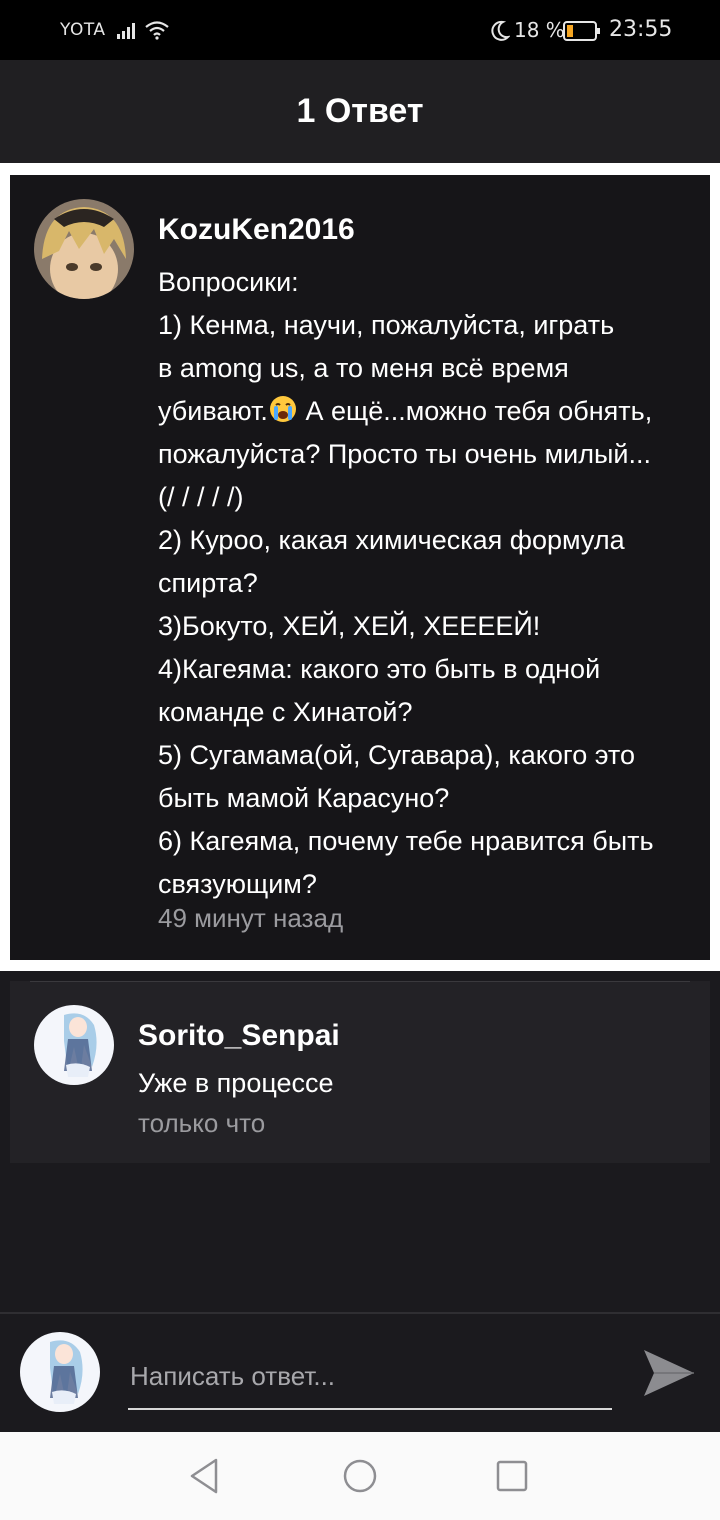  What do you see at coordinates (360, 30) in the screenshot?
I see `status-bar: YOTA 18 % 23:55` at bounding box center [360, 30].